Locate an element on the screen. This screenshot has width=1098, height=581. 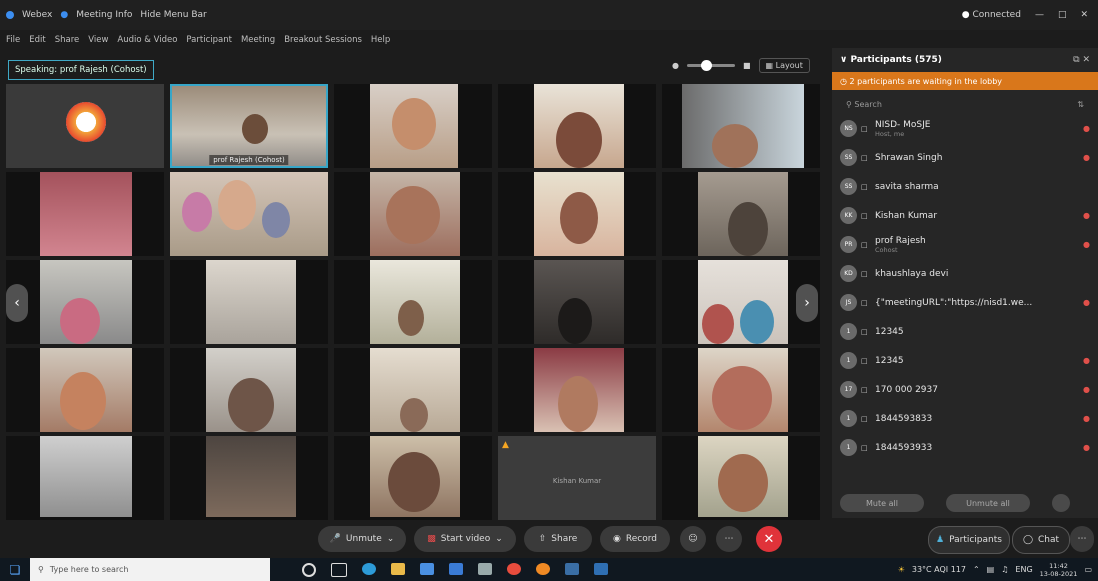
start-video-button: ▩ Start video ⌄ is located at coordinates (465, 539).